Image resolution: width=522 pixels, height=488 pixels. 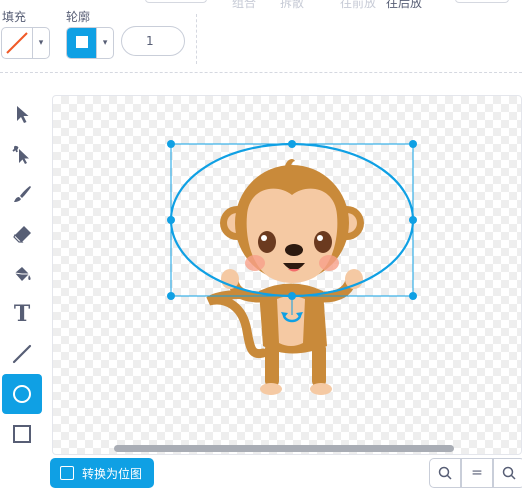 I want to click on zoom-reset-label: =, so click(x=477, y=473).